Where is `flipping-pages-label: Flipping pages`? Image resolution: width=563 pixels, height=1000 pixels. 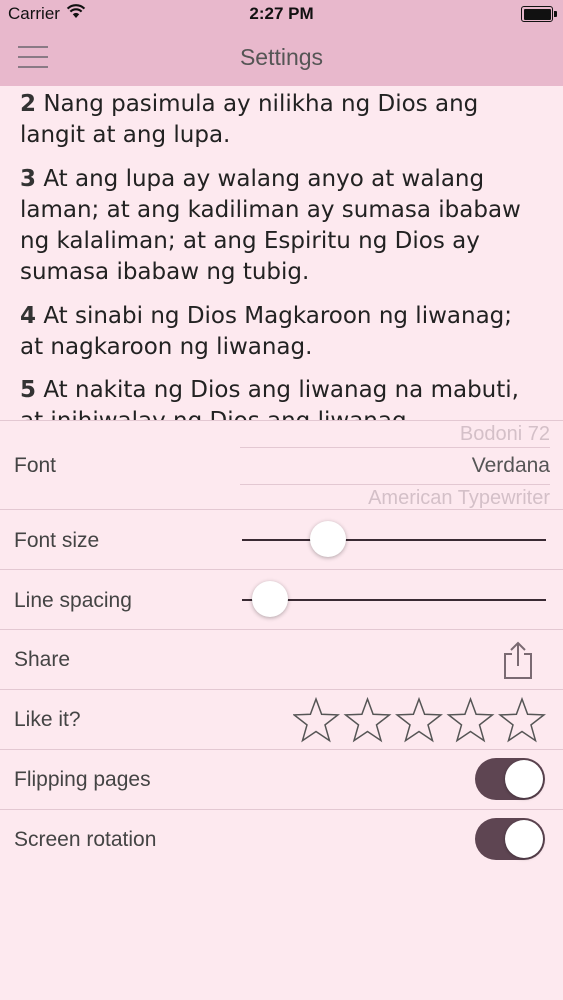
flipping-pages-label: Flipping pages is located at coordinates (82, 779).